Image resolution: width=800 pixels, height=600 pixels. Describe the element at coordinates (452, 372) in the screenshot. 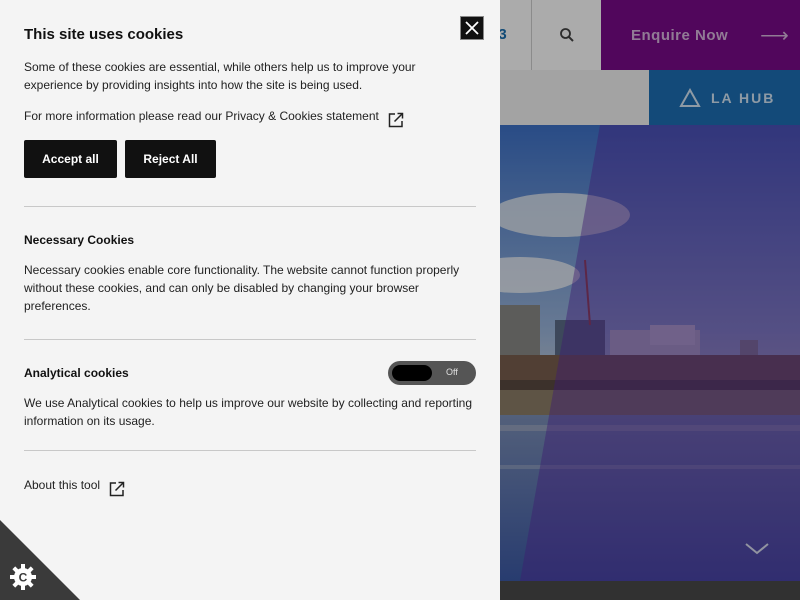

I see `toggle-state-label: Off` at that location.